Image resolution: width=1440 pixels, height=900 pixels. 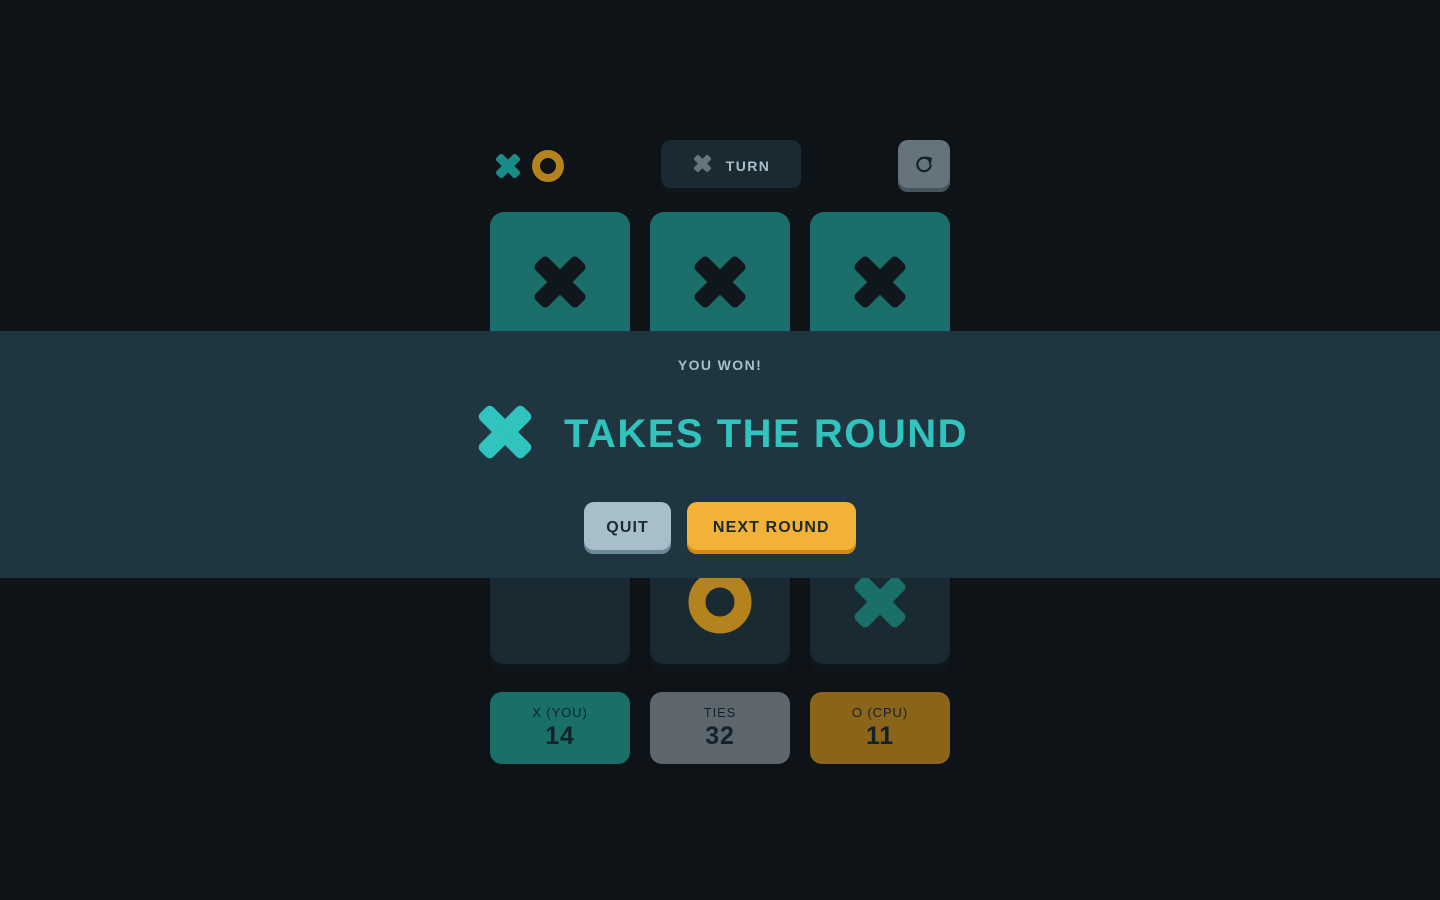 What do you see at coordinates (766, 434) in the screenshot?
I see `modal-result-text: TAKES THE ROUND` at bounding box center [766, 434].